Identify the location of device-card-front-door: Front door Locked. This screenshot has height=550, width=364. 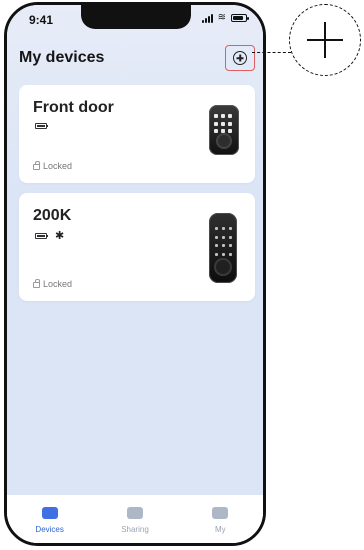
(137, 134).